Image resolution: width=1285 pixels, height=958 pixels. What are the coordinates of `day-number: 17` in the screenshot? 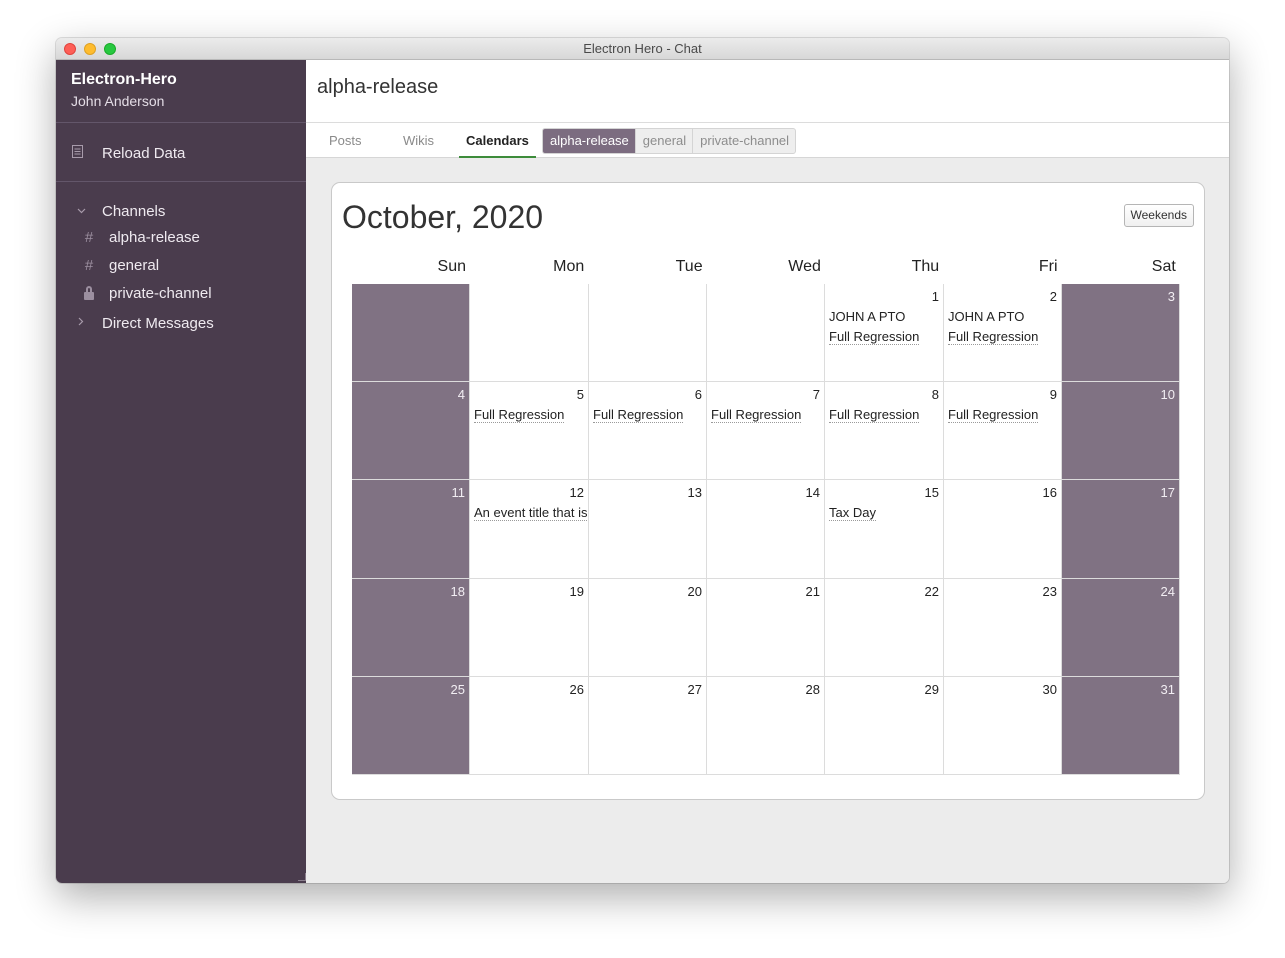 It's located at (1167, 492).